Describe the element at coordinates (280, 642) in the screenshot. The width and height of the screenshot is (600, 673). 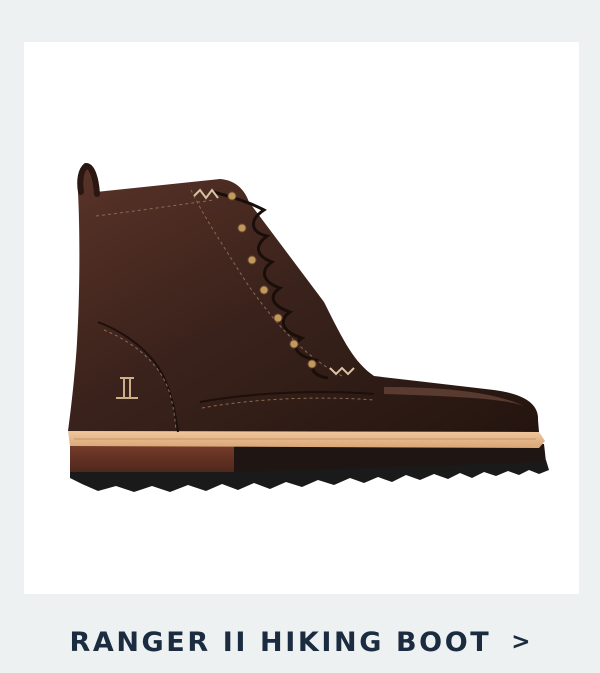
I see `product-title: RANGER II HIKING BOOT` at that location.